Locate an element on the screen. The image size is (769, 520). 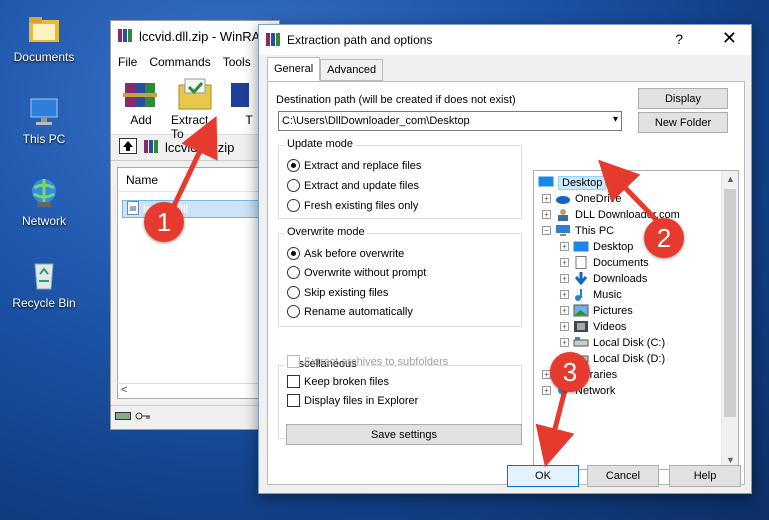
radio-rename-automatically: Rename automatically is located at coordinates (350, 311).